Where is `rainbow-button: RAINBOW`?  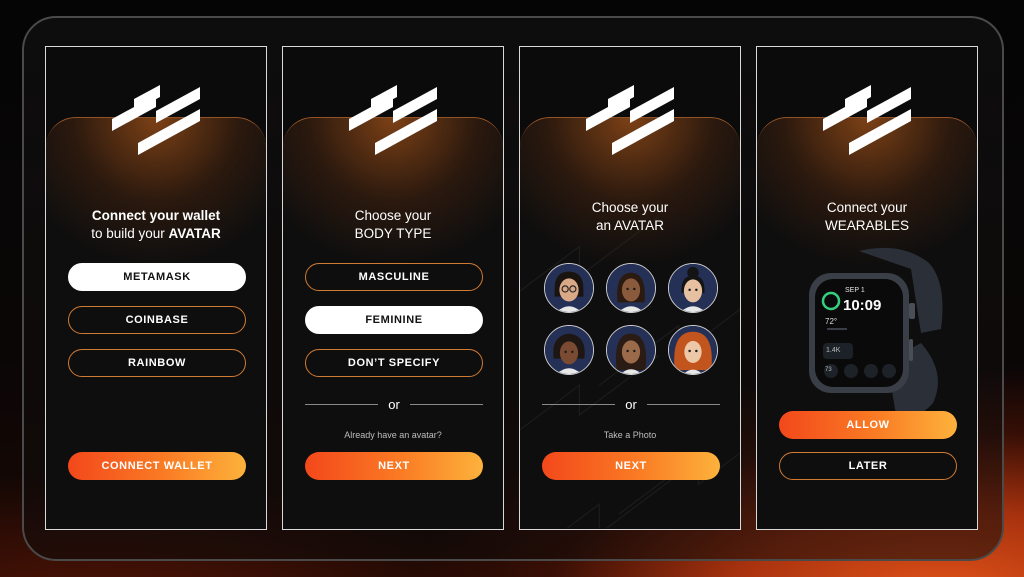 rainbow-button: RAINBOW is located at coordinates (157, 363).